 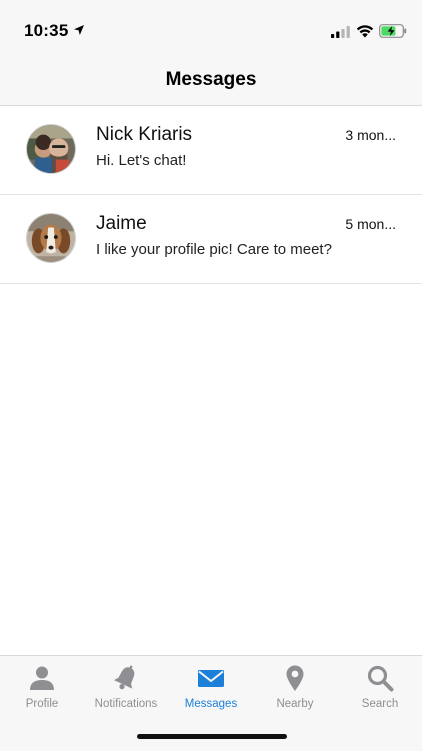 I want to click on search-icon, so click(x=380, y=678).